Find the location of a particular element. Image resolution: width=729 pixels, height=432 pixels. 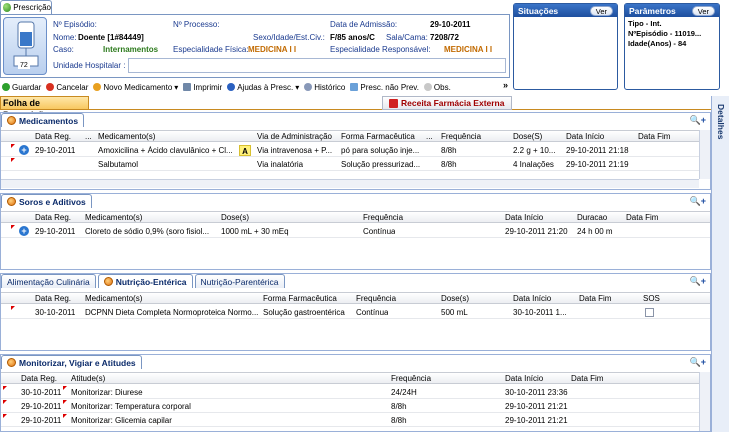

situacoes-panel: Situações Ver is located at coordinates (565, 46).